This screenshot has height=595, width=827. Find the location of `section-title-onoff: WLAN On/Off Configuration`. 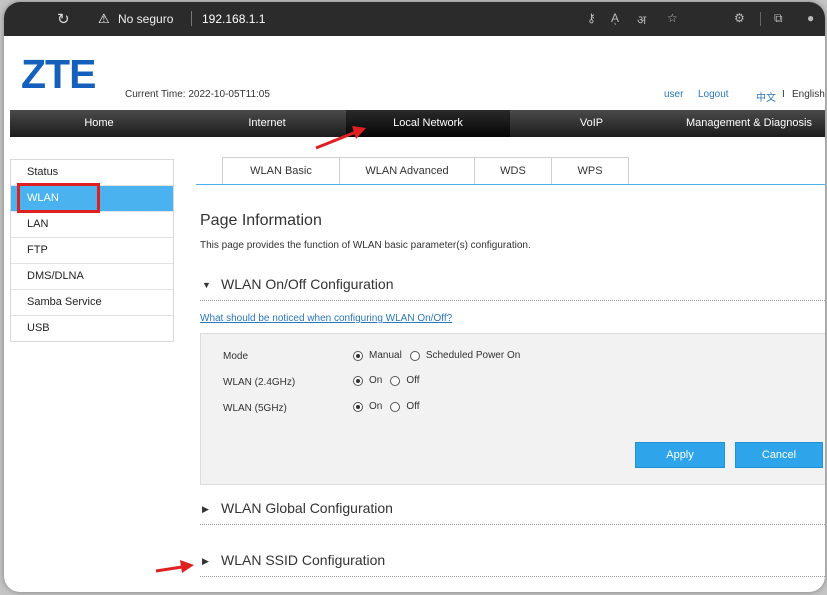

section-title-onoff: WLAN On/Off Configuration is located at coordinates (307, 284).